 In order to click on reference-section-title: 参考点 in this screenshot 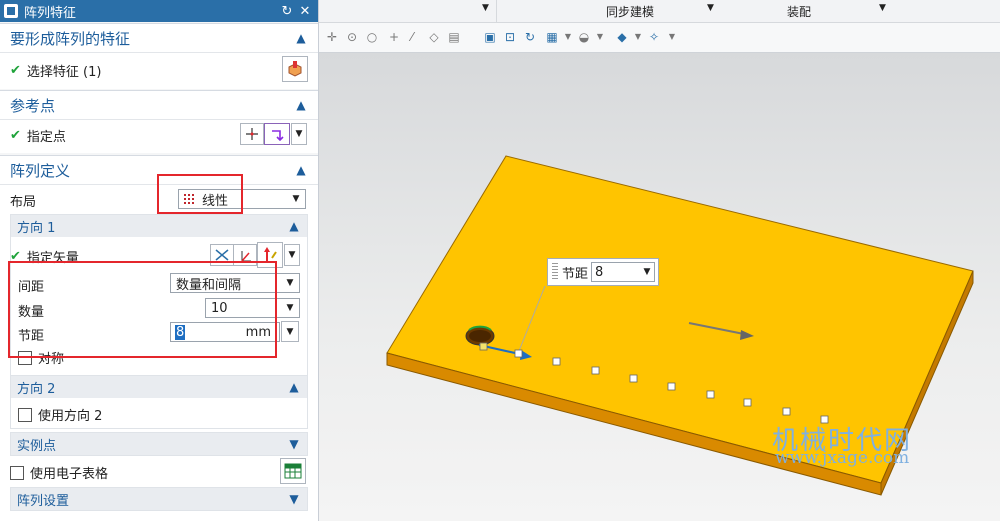, I will do `click(33, 105)`.